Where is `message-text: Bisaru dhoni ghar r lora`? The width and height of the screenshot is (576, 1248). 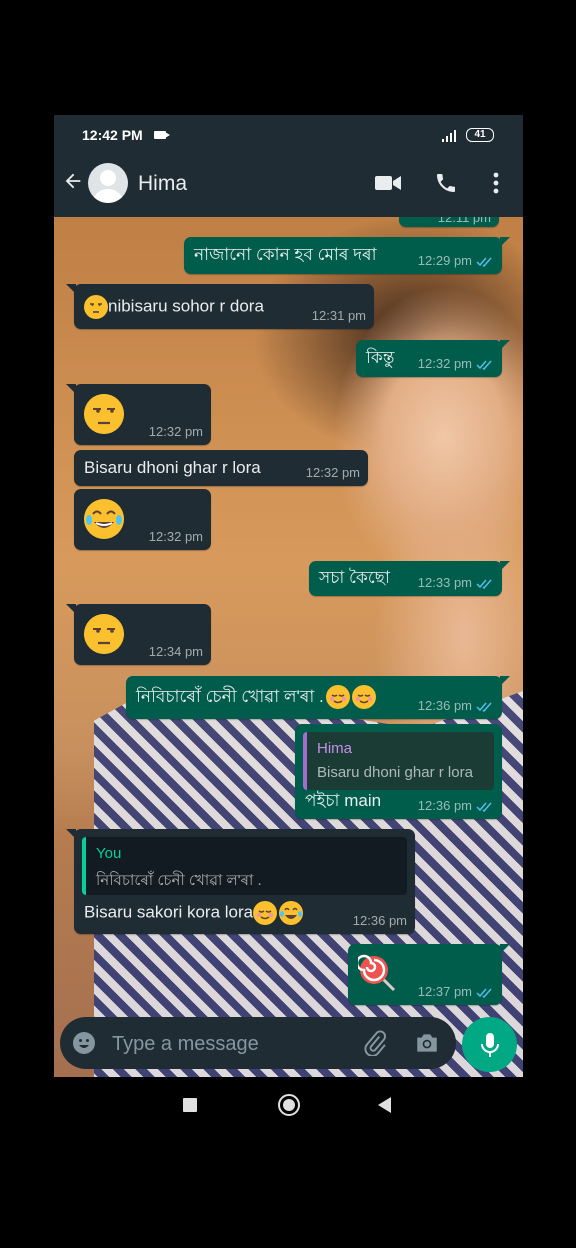 message-text: Bisaru dhoni ghar r lora is located at coordinates (172, 467).